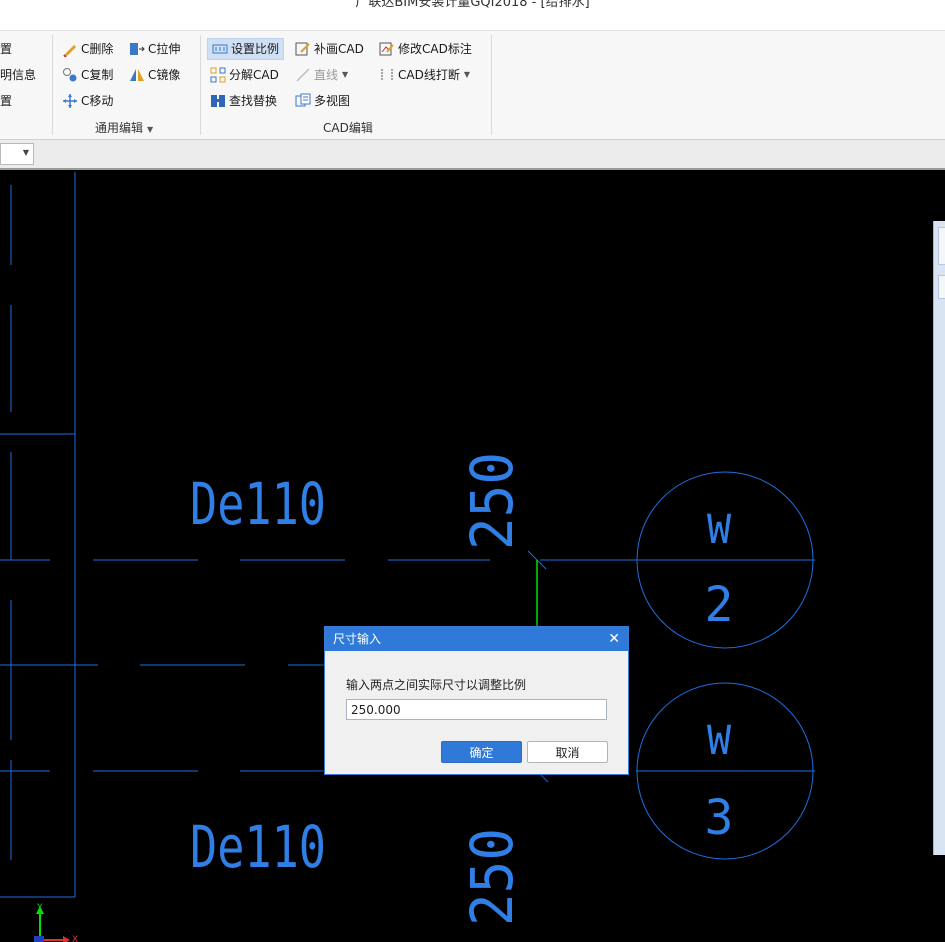 This screenshot has width=945, height=942. Describe the element at coordinates (303, 75) in the screenshot. I see `line-icon` at that location.